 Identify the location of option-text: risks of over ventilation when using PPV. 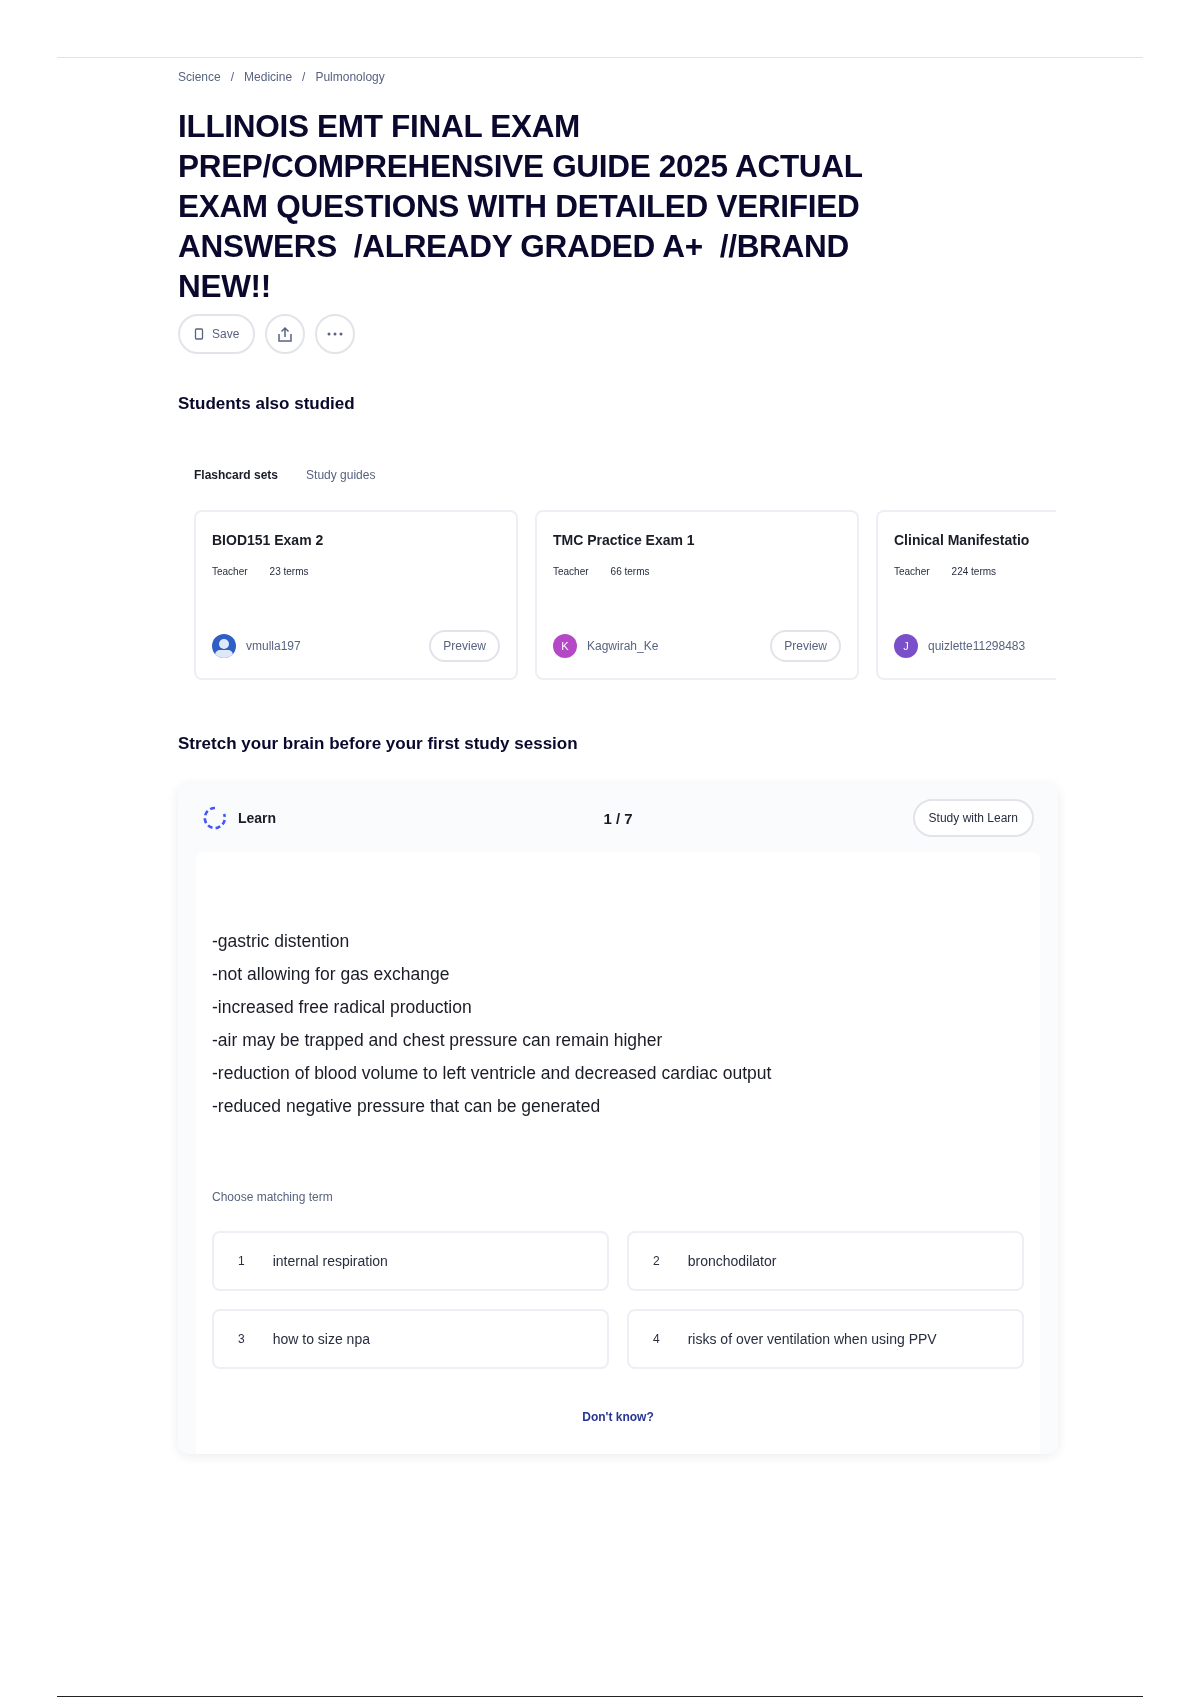
(812, 1339).